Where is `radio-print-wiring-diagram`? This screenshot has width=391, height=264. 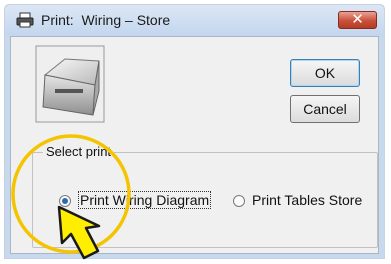
radio-print-wiring-diagram is located at coordinates (65, 201).